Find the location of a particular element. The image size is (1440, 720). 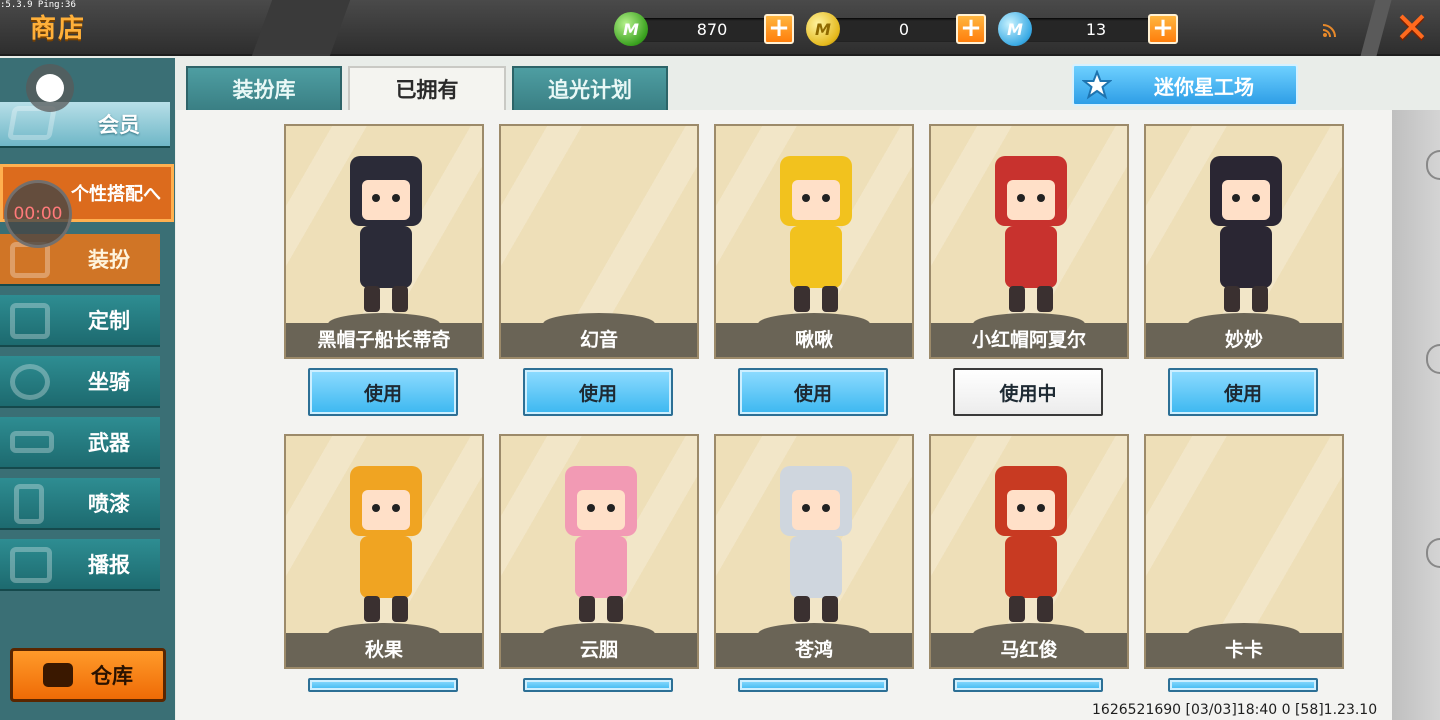

green-mini-coin-icon: M is located at coordinates (631, 29).